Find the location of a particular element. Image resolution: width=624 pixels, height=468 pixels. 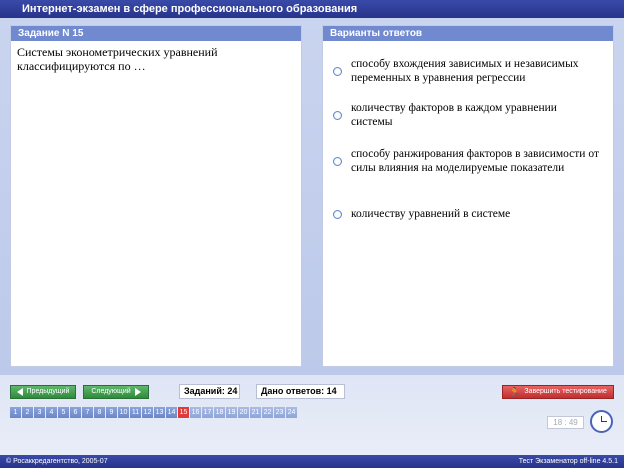

page-14: 14 is located at coordinates (171, 412).